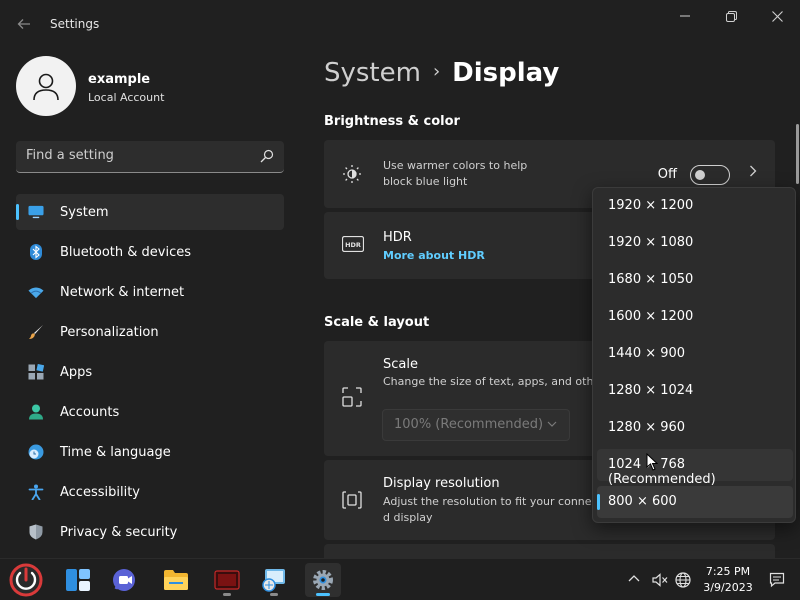  I want to click on sidebar-item-label: Apps, so click(76, 372).